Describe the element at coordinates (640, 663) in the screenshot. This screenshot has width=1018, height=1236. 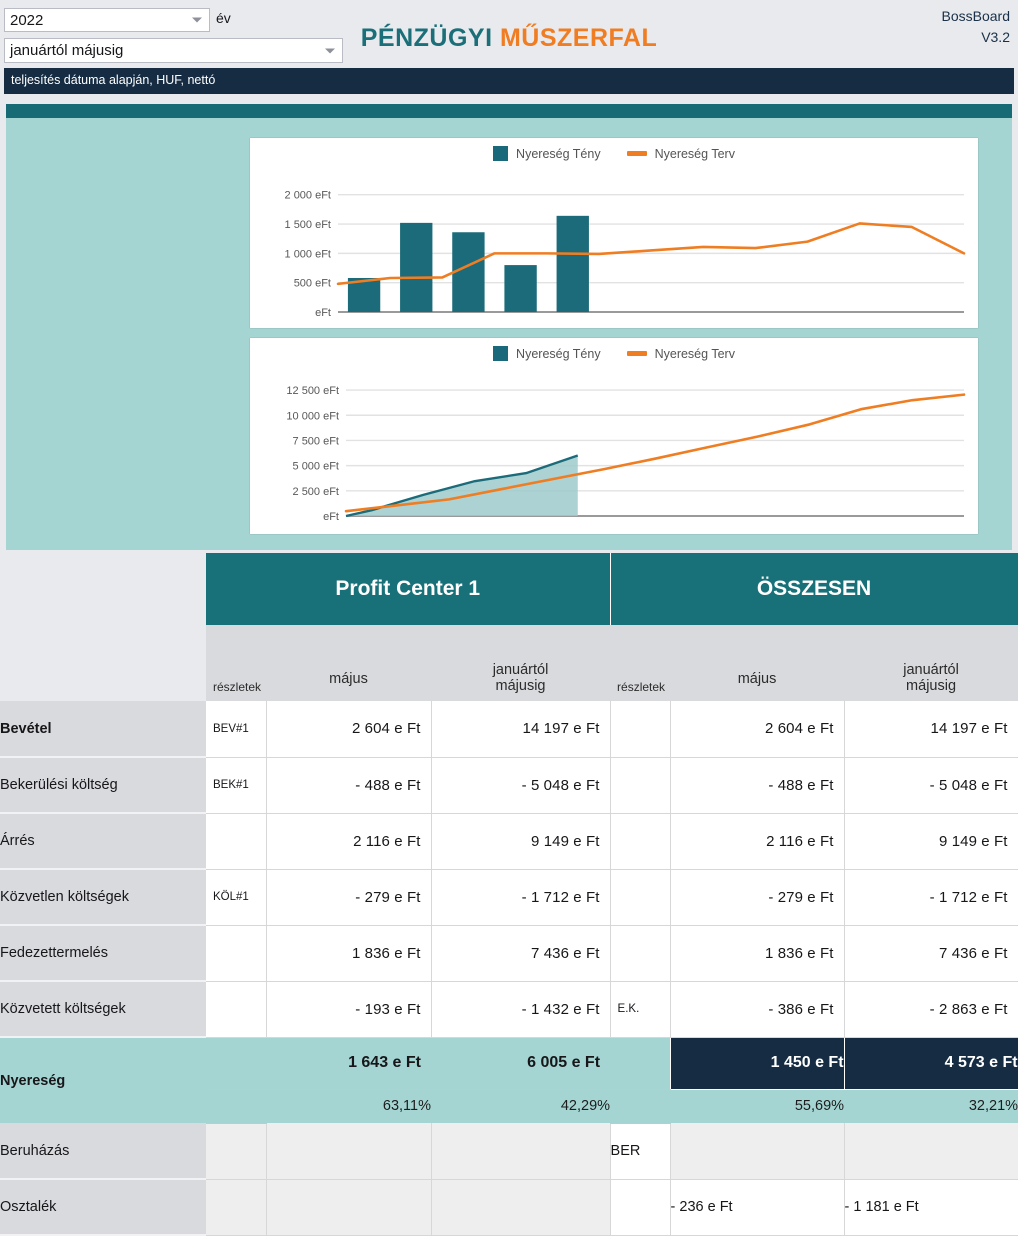
I see `subheader-total-details: részletek` at that location.